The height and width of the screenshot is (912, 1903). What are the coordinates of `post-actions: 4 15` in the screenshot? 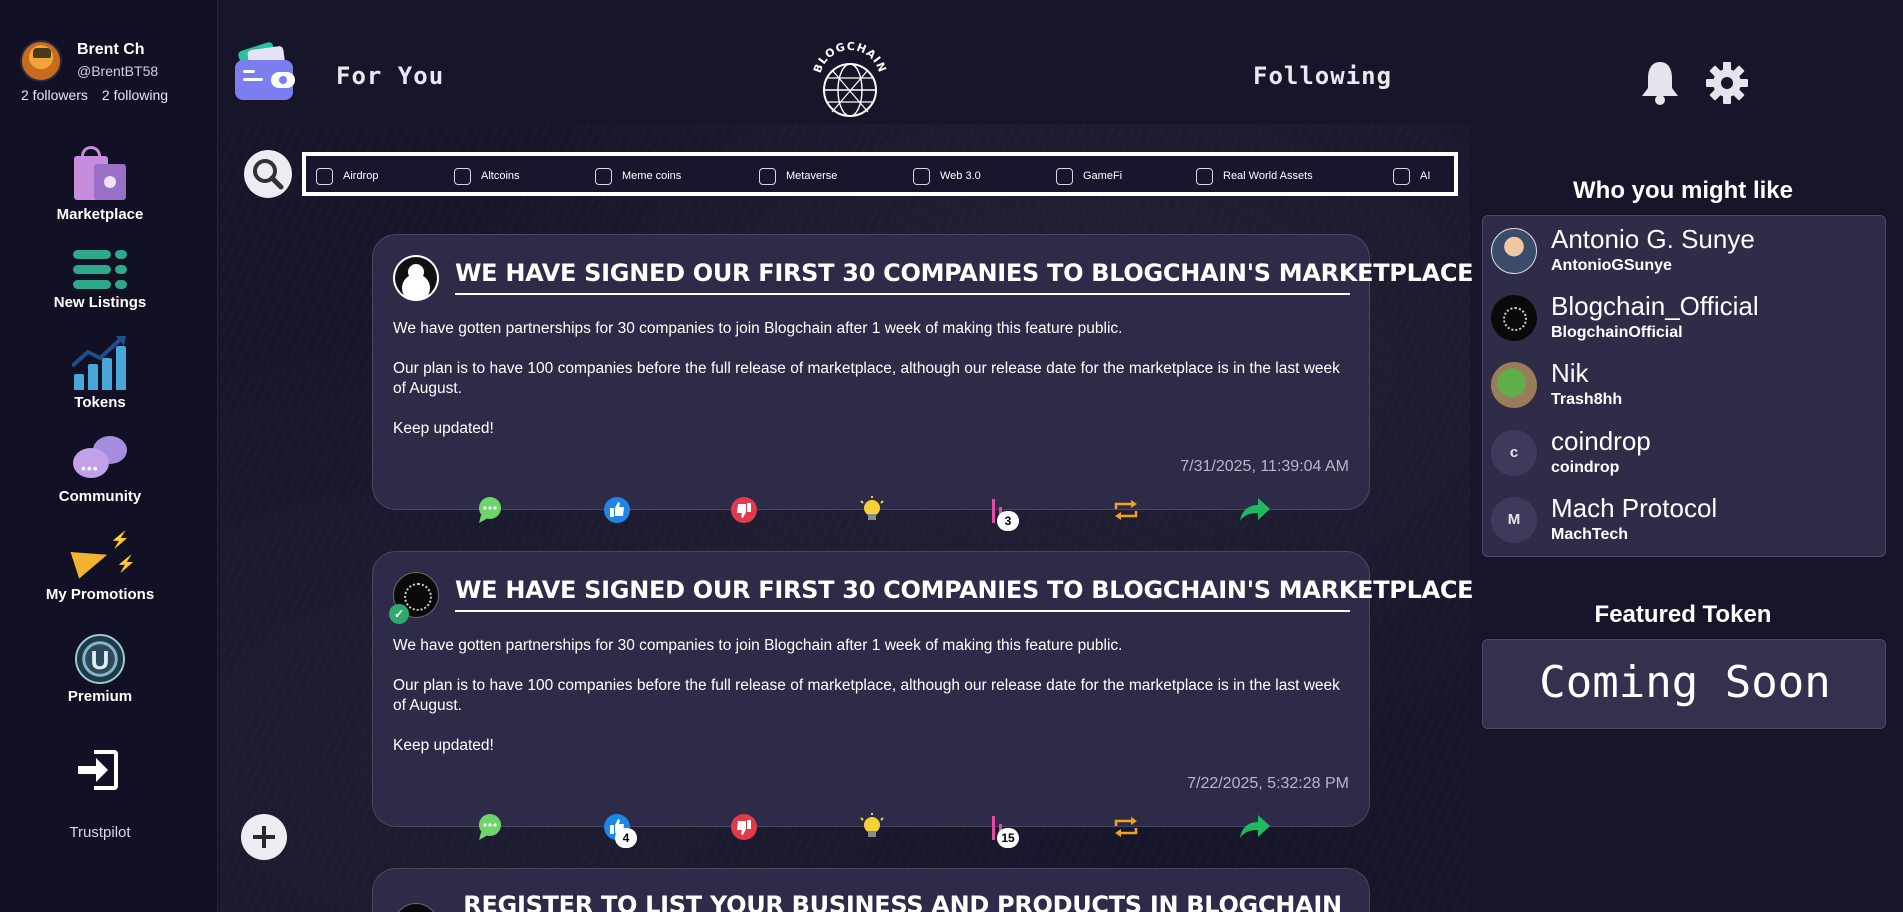 It's located at (872, 830).